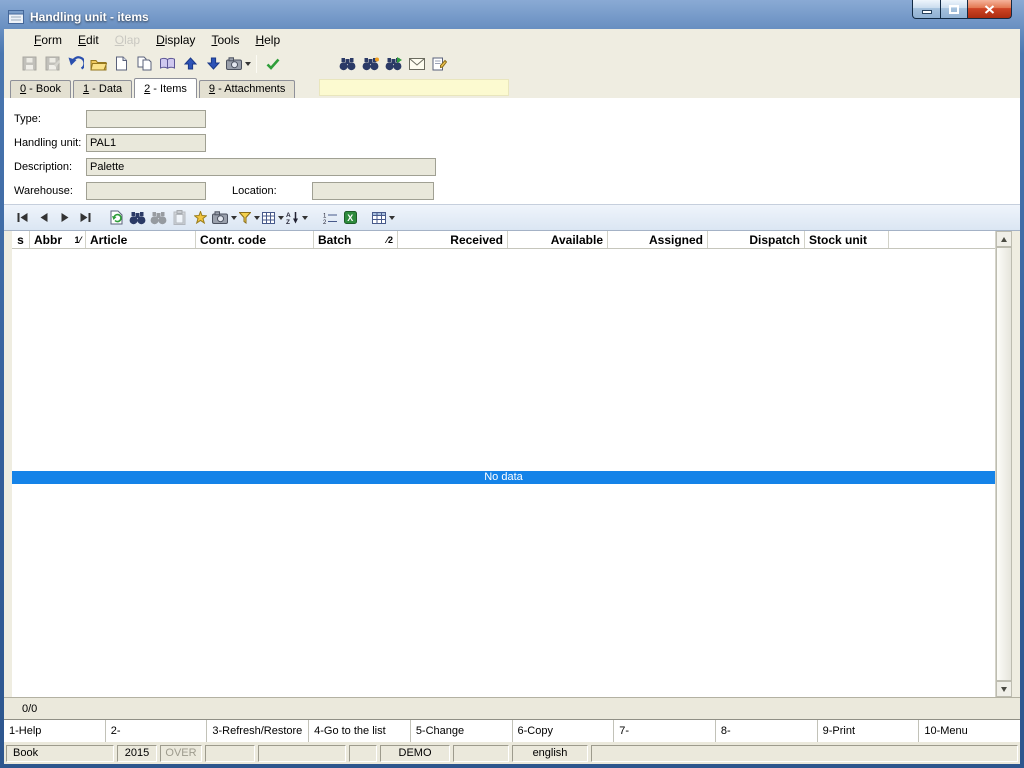  I want to click on svg-text: X, so click(350, 218).